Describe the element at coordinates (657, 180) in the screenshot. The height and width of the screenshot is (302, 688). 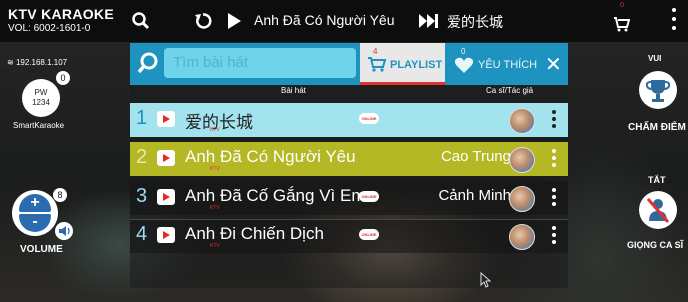
I see `tat-label: TẮT` at that location.